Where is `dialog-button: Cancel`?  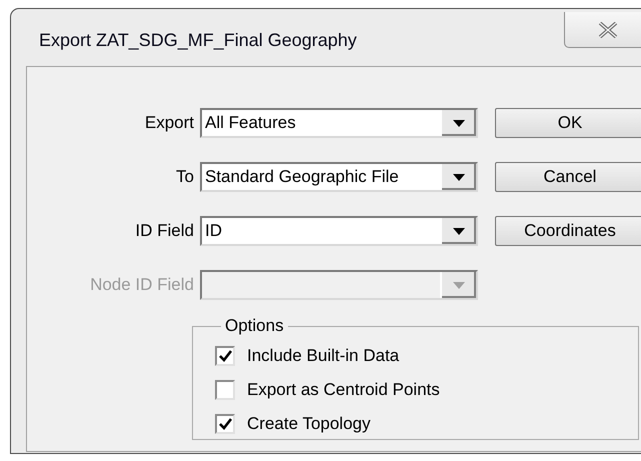
dialog-button: Cancel is located at coordinates (568, 177).